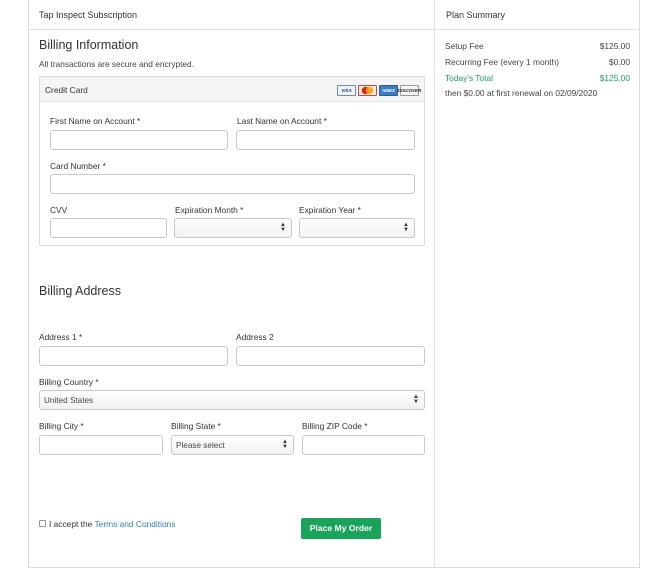  Describe the element at coordinates (42, 523) in the screenshot. I see `terms-checkbox` at that location.